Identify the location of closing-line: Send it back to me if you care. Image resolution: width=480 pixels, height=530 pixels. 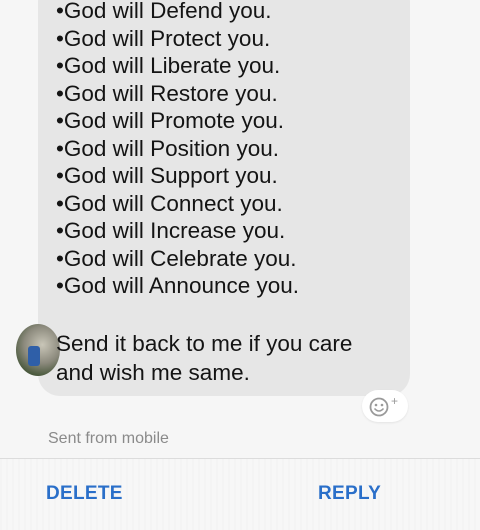
(204, 343).